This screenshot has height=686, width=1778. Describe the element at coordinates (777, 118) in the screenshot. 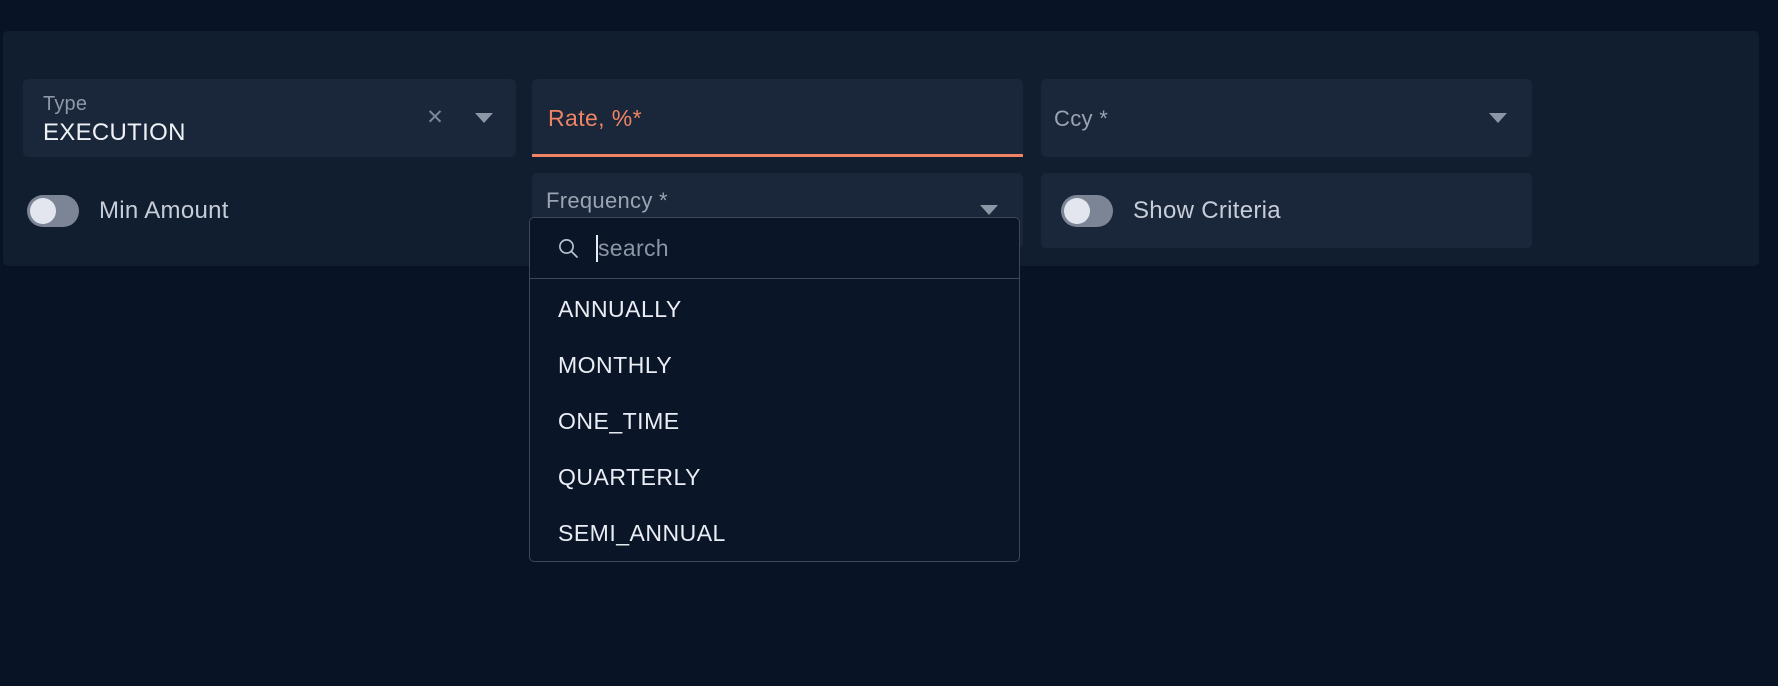

I see `rate-input-field: Rate, %*` at that location.